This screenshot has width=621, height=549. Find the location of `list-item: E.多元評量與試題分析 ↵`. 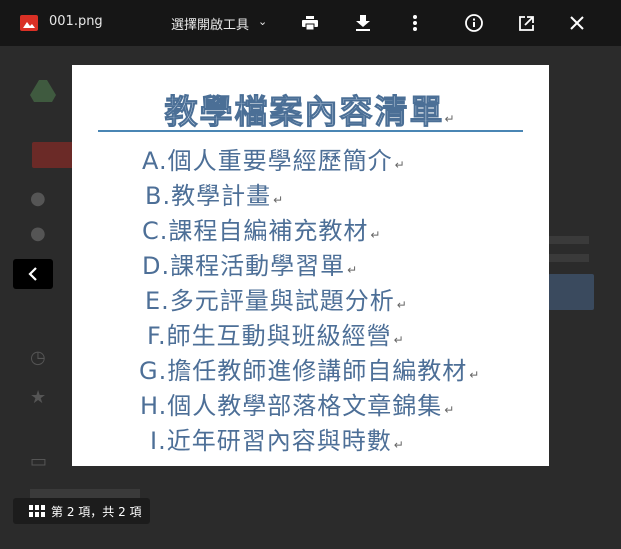

list-item: E.多元評量與試題分析 ↵ is located at coordinates (276, 301).